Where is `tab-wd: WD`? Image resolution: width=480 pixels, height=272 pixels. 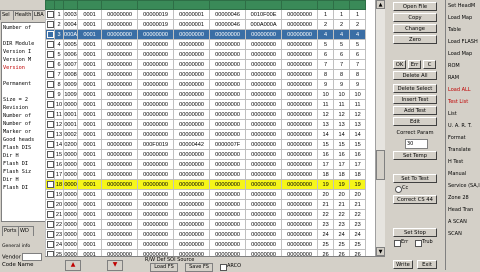
tab-wd: WD is located at coordinates (26, 231).